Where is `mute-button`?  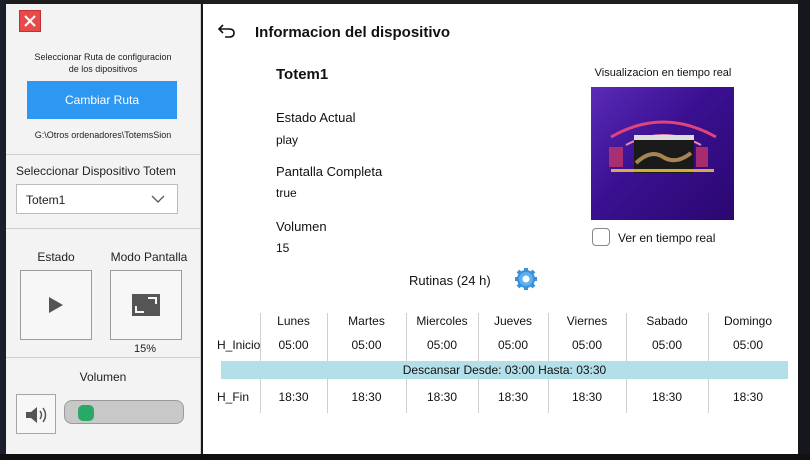
mute-button is located at coordinates (36, 414).